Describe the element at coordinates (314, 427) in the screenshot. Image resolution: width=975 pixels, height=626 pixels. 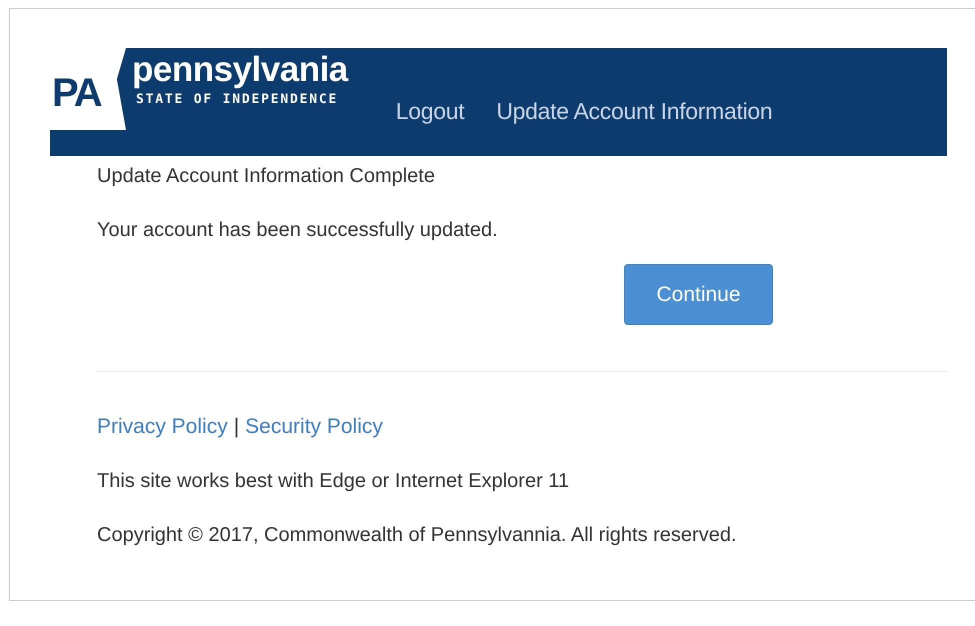
I see `footer-link: Security Policy` at that location.